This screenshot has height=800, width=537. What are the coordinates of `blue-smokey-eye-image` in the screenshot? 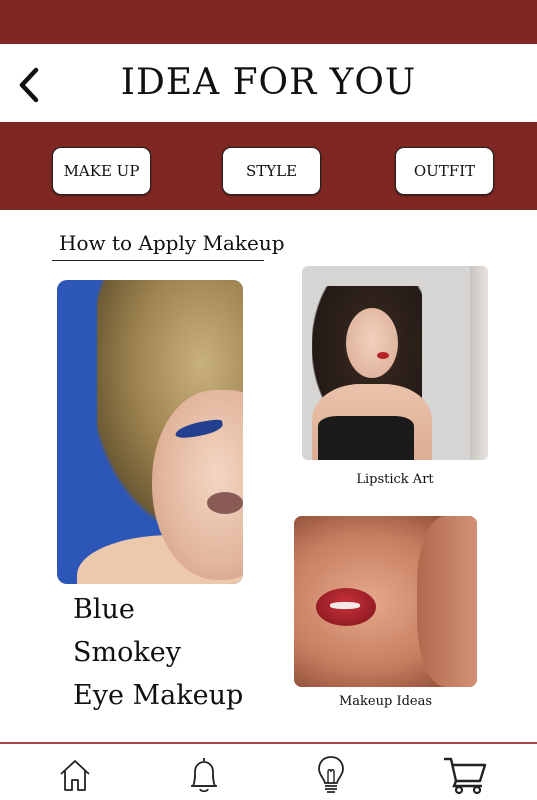 It's located at (150, 432).